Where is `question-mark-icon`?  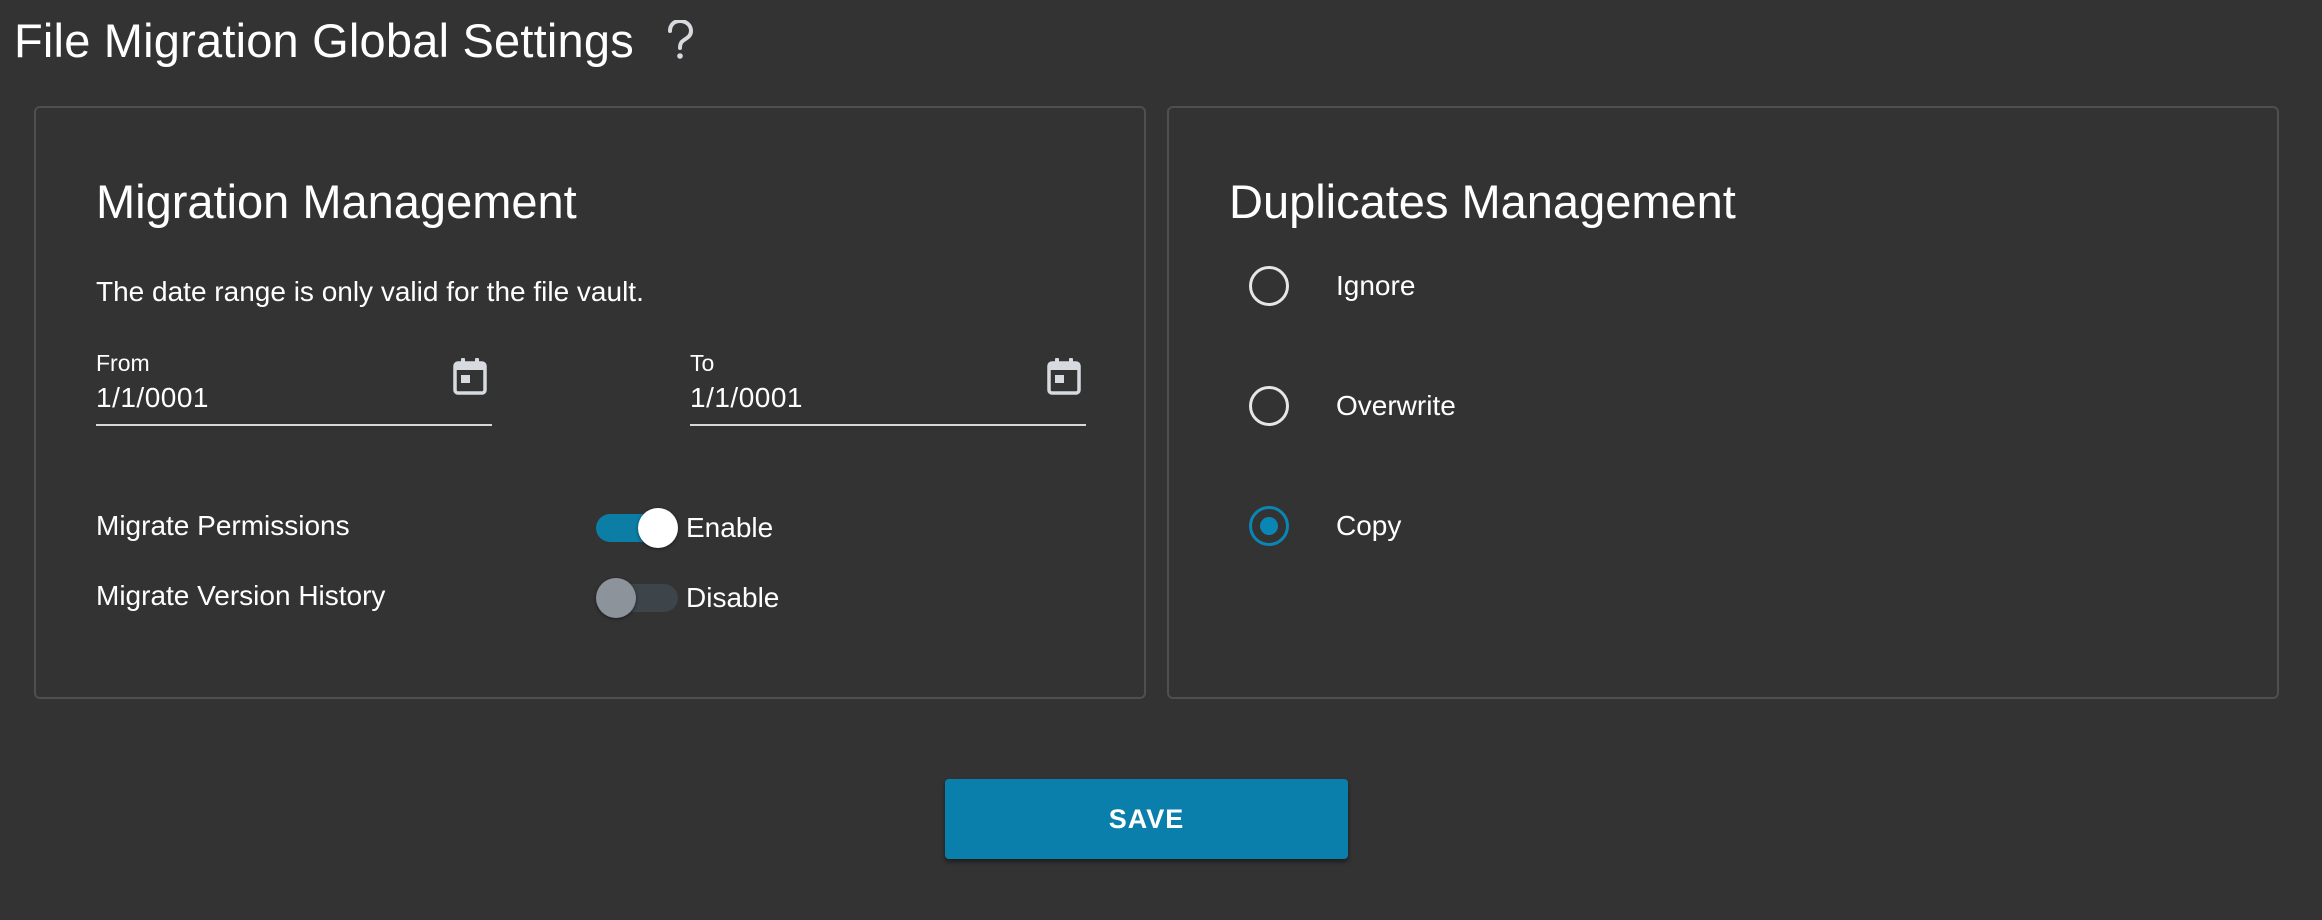
question-mark-icon is located at coordinates (680, 40).